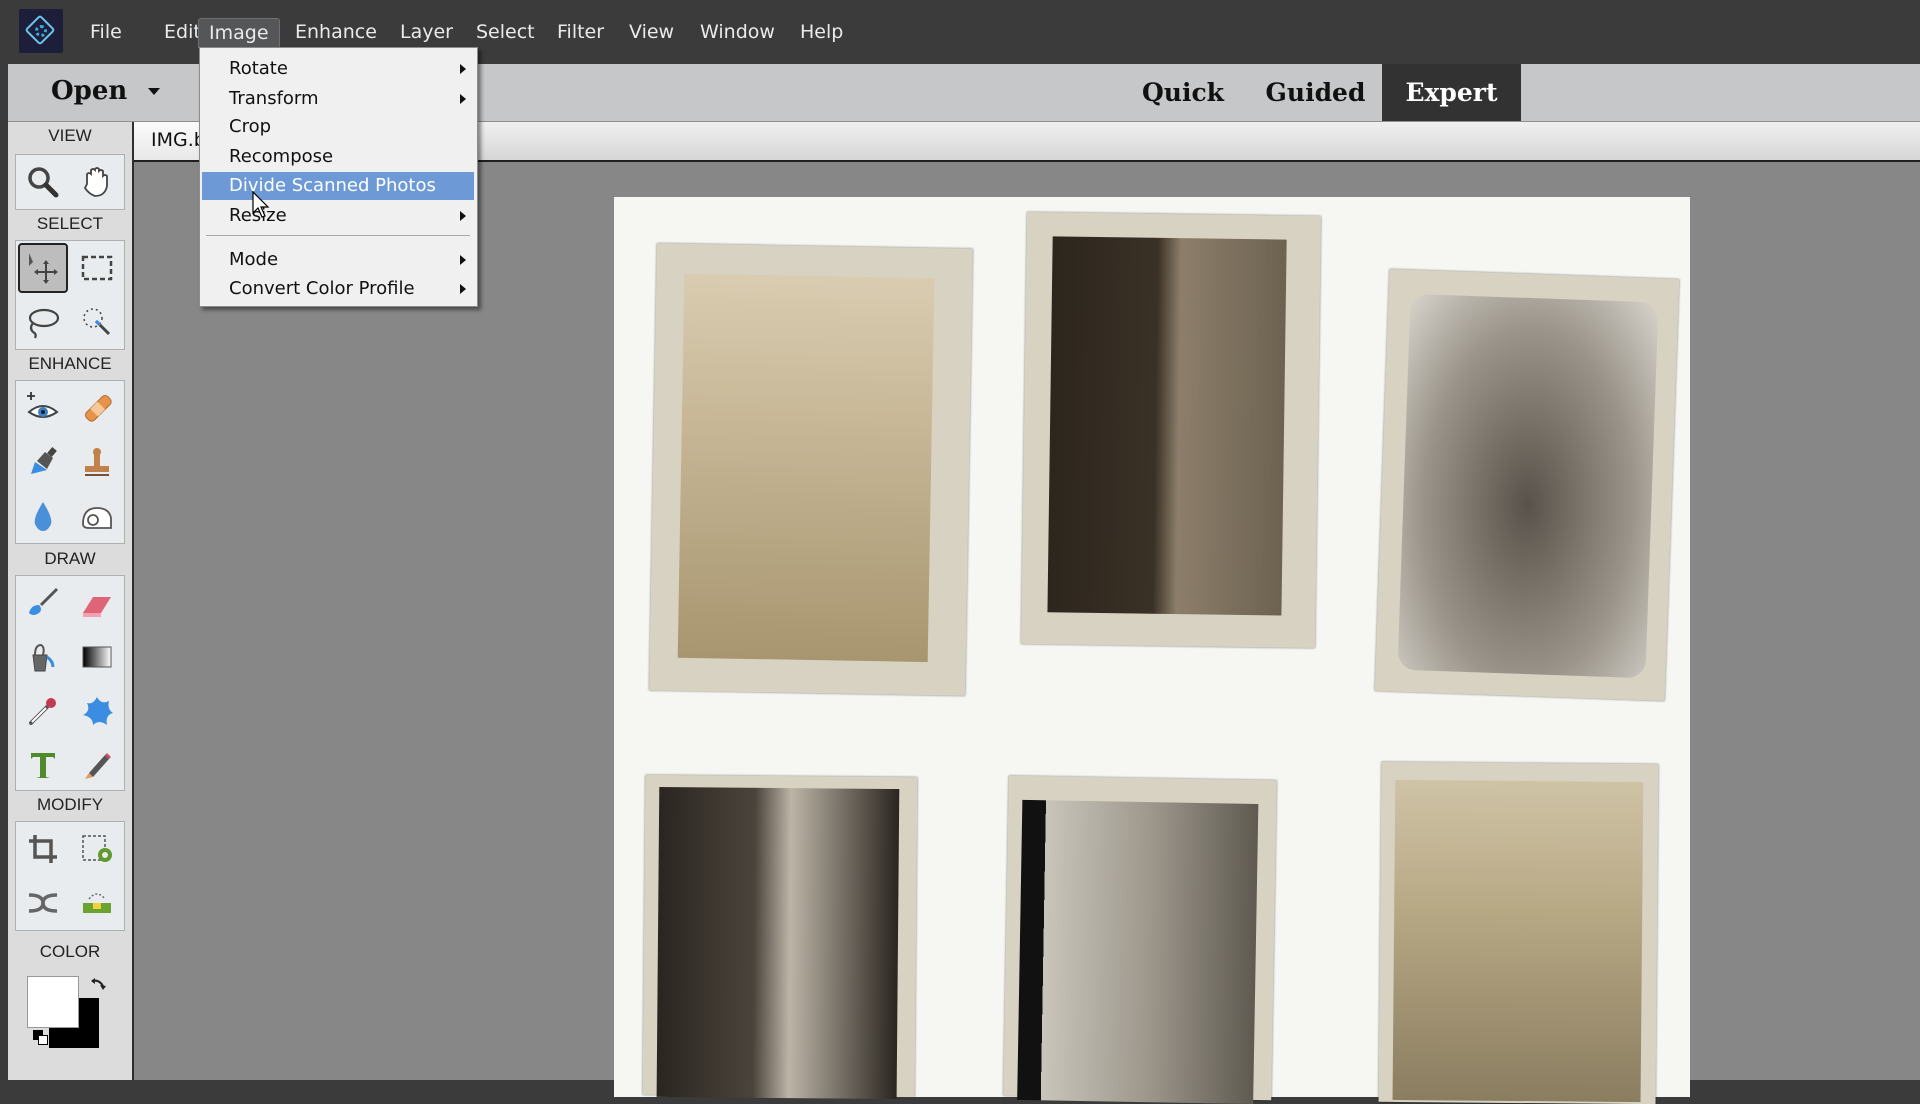 Image resolution: width=1920 pixels, height=1104 pixels. I want to click on clone-stamp-tool-icon, so click(97, 462).